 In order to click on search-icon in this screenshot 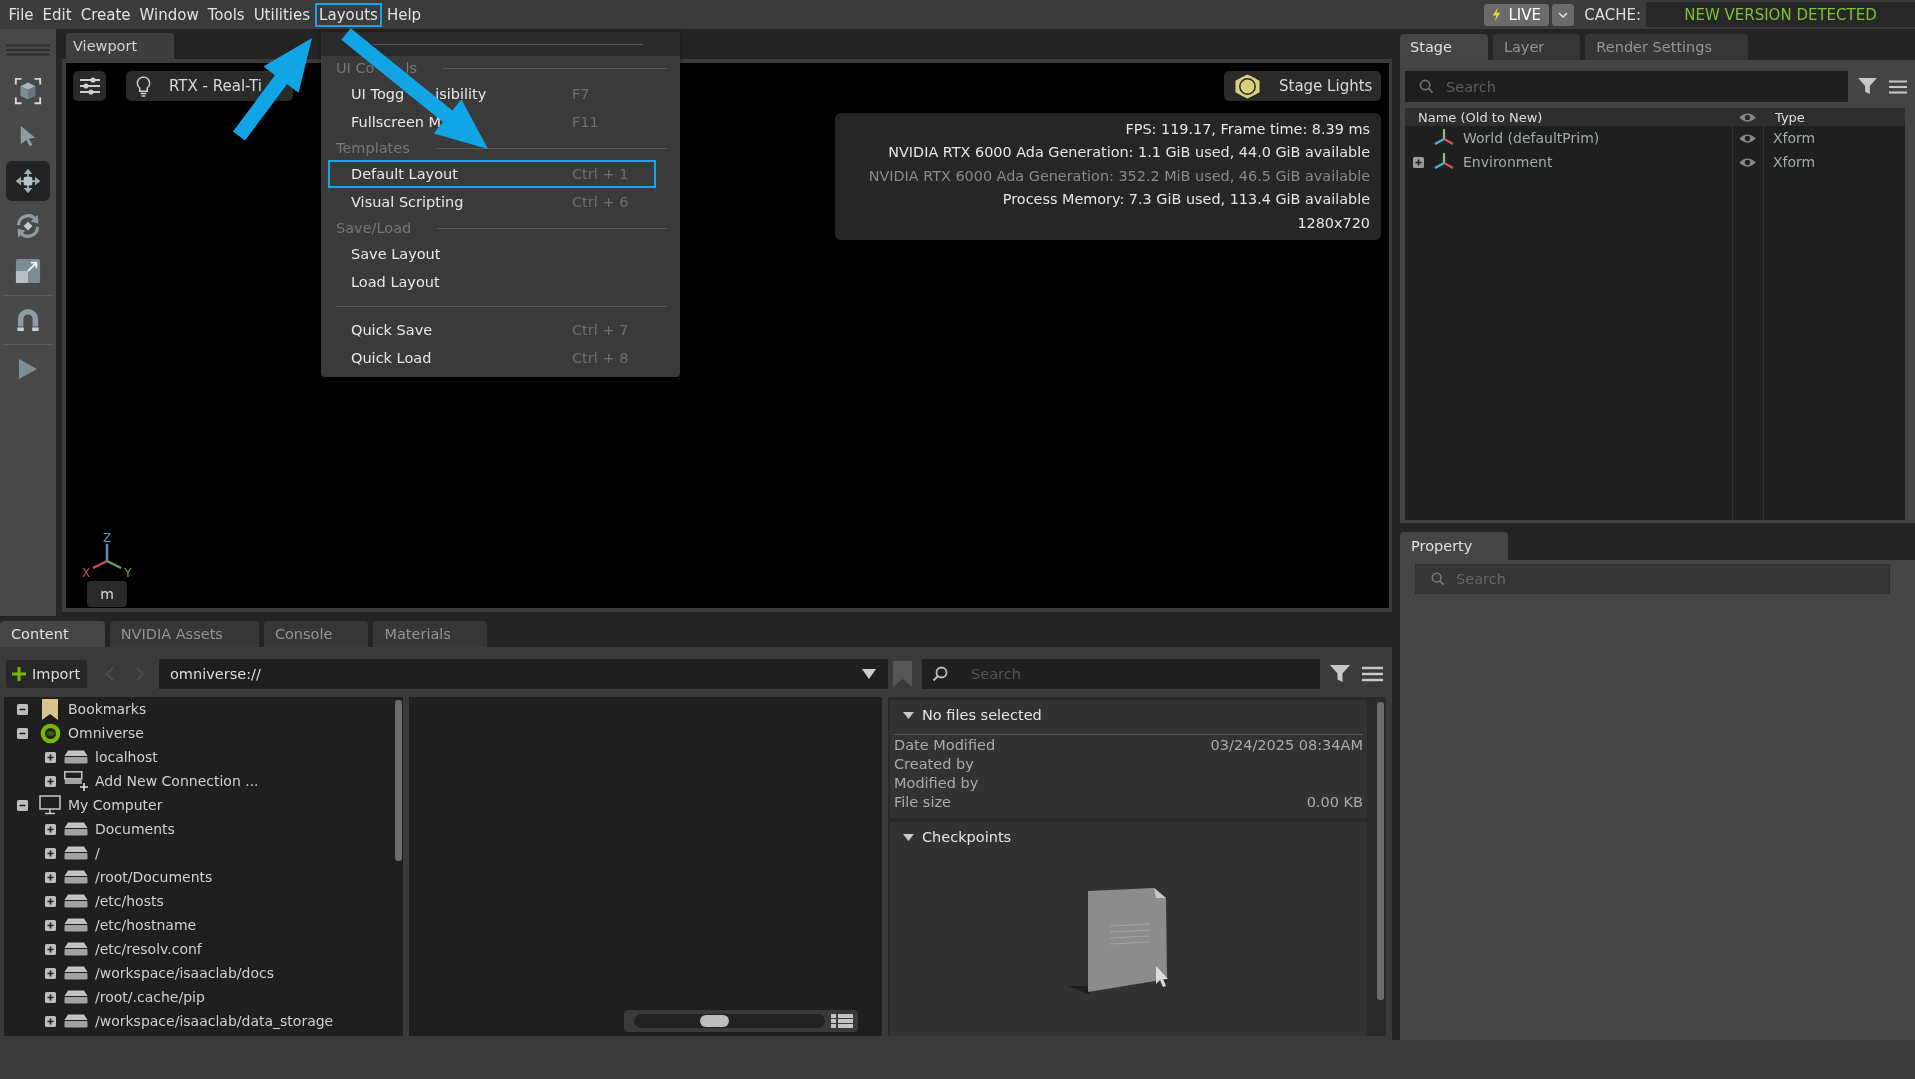, I will do `click(940, 674)`.